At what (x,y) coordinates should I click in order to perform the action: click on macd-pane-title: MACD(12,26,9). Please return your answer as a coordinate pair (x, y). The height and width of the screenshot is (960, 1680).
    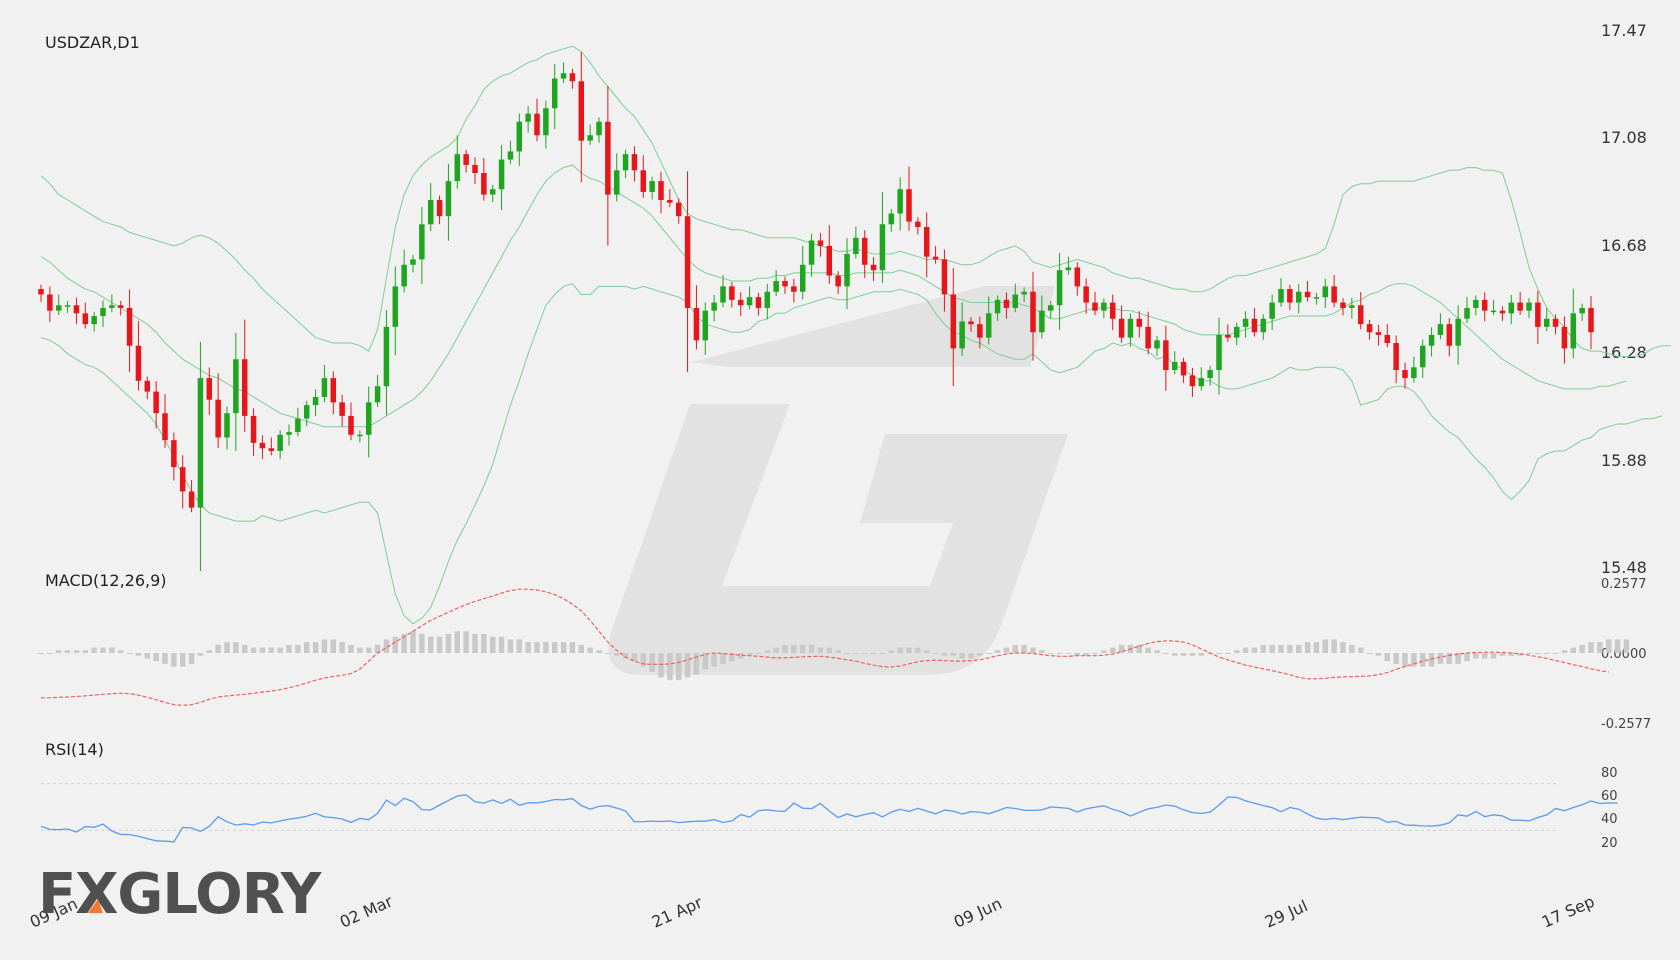
    Looking at the image, I should click on (106, 580).